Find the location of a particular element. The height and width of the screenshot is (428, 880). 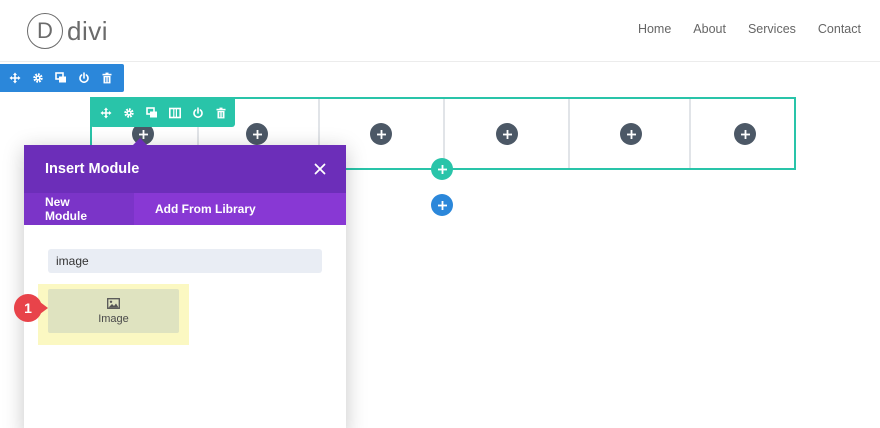

columns-icon is located at coordinates (175, 113).